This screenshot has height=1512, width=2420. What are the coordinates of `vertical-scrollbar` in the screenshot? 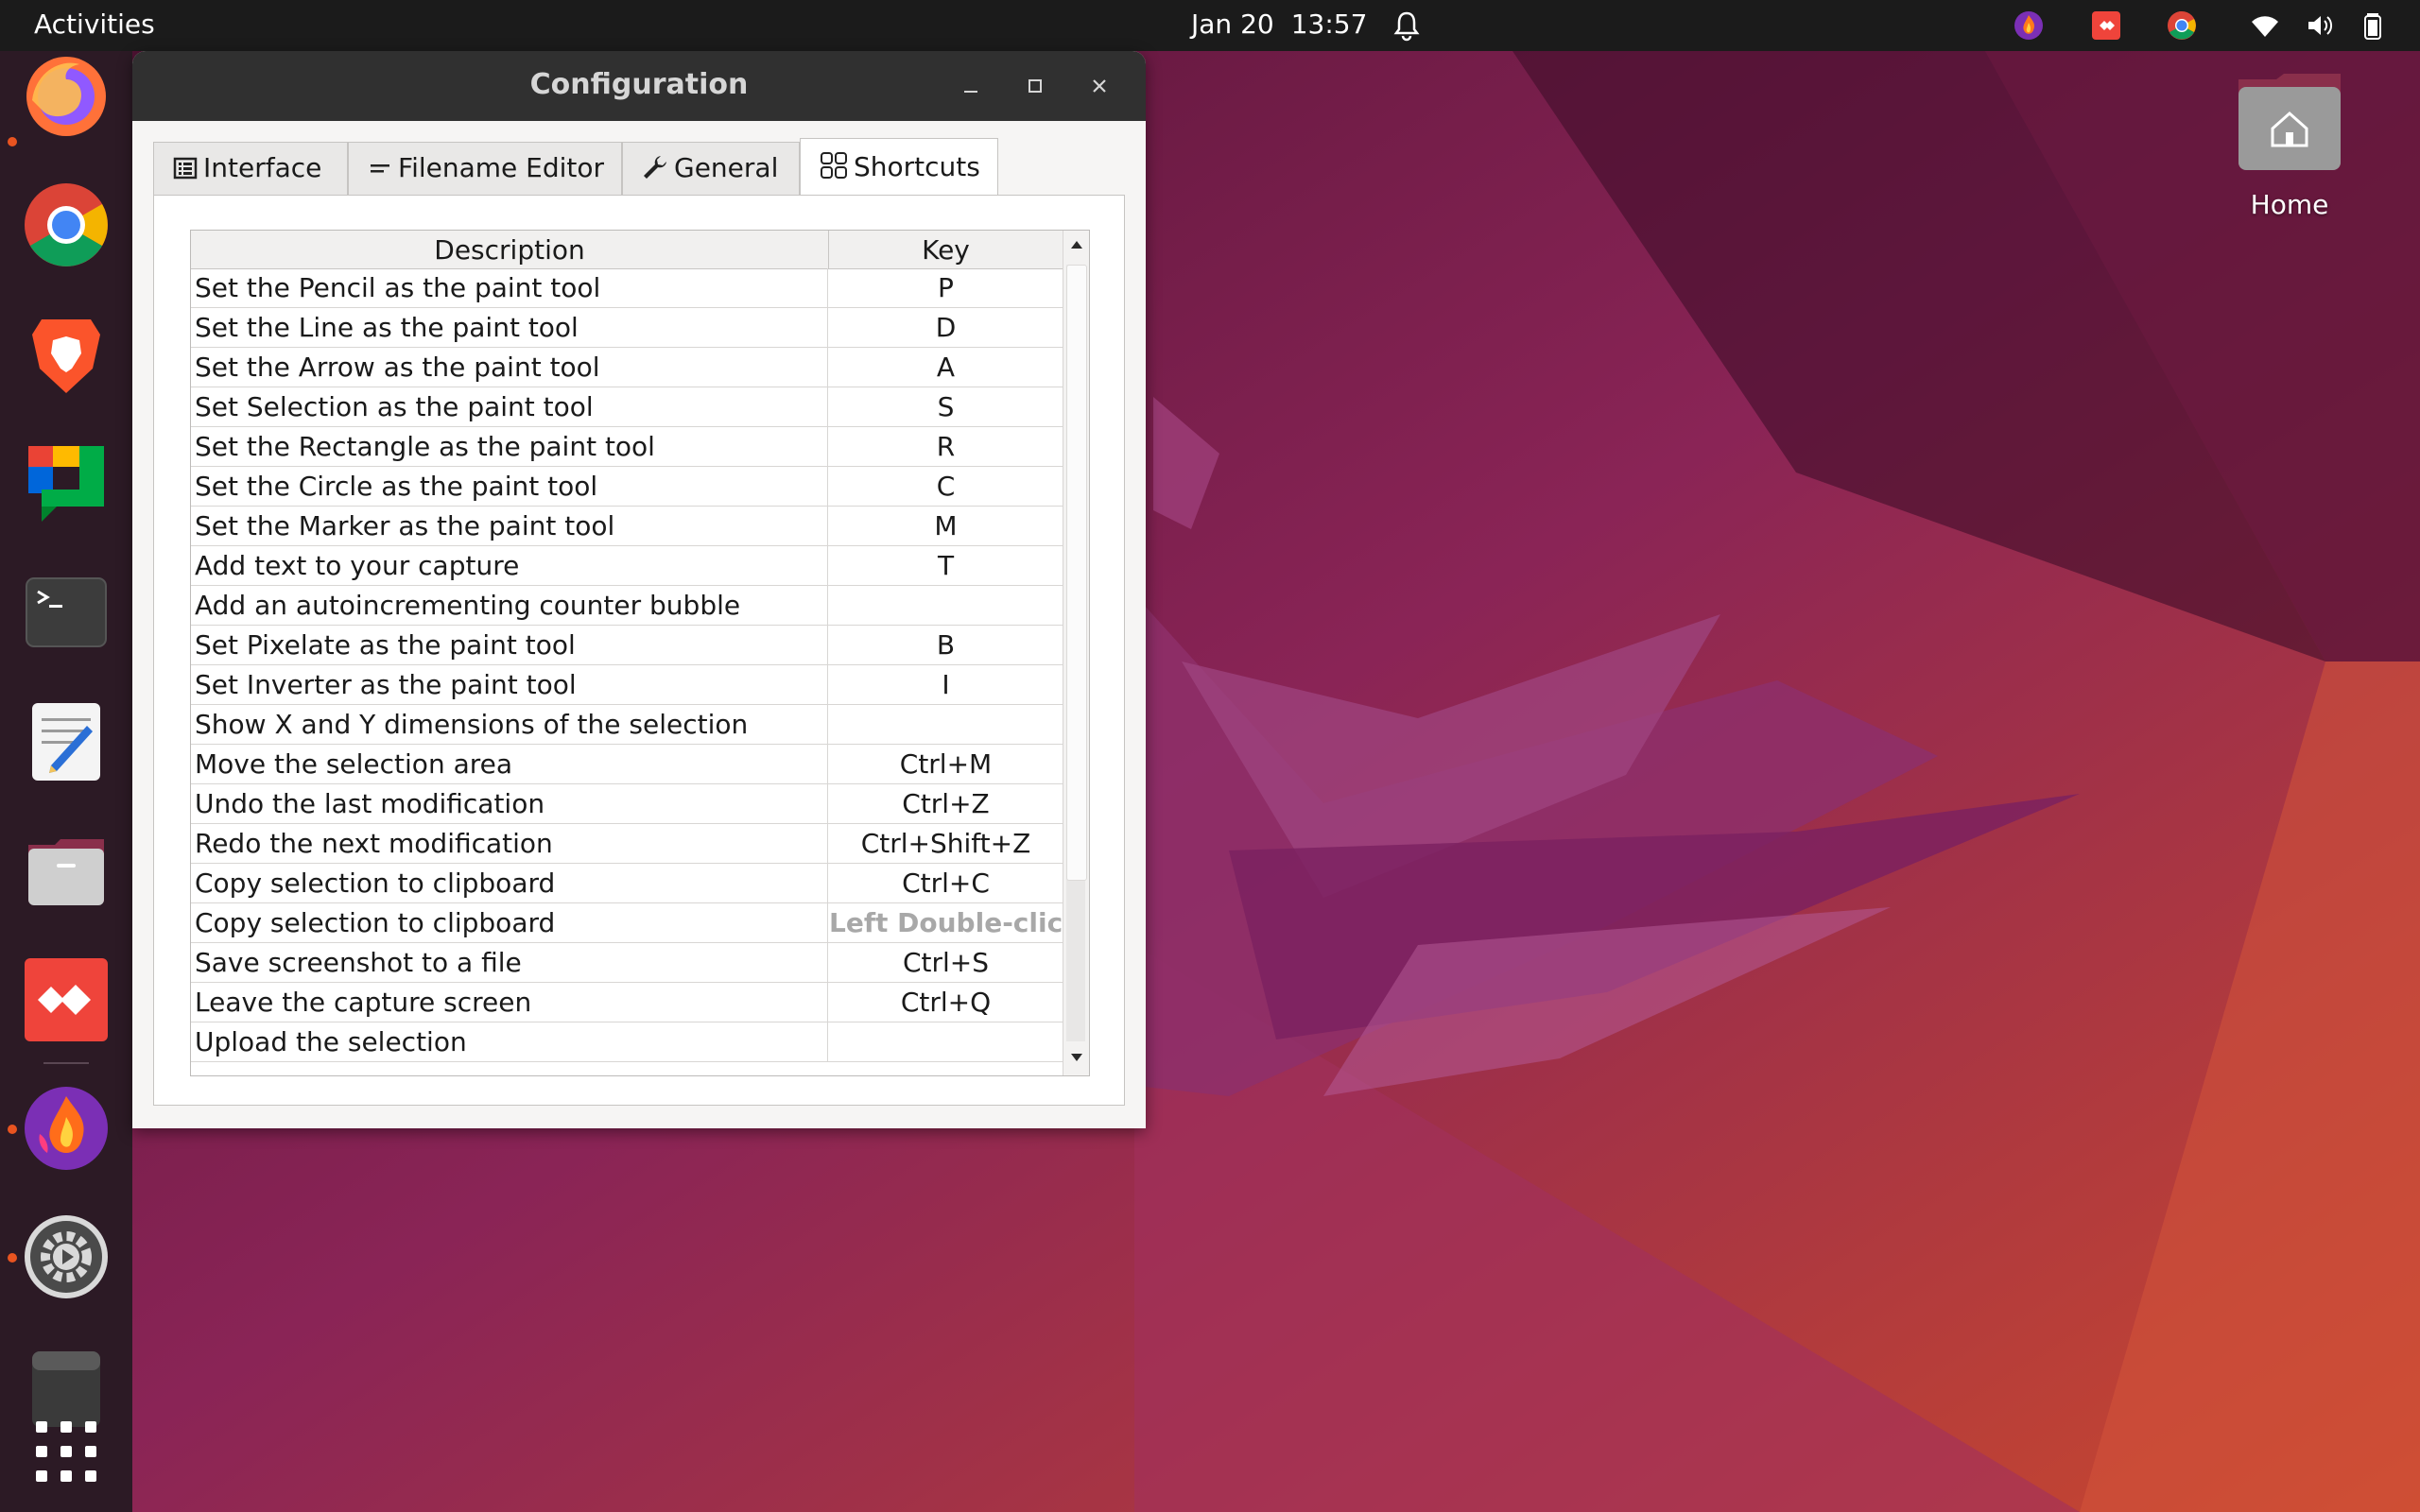 It's located at (1076, 653).